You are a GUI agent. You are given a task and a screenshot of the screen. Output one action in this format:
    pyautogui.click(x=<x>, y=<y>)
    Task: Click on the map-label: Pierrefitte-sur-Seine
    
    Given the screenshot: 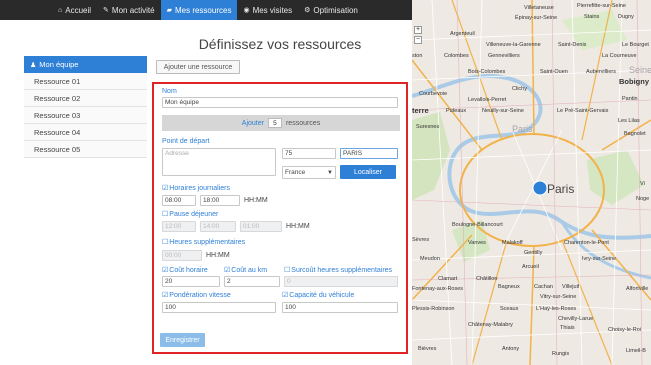 What is the action you would take?
    pyautogui.click(x=601, y=6)
    